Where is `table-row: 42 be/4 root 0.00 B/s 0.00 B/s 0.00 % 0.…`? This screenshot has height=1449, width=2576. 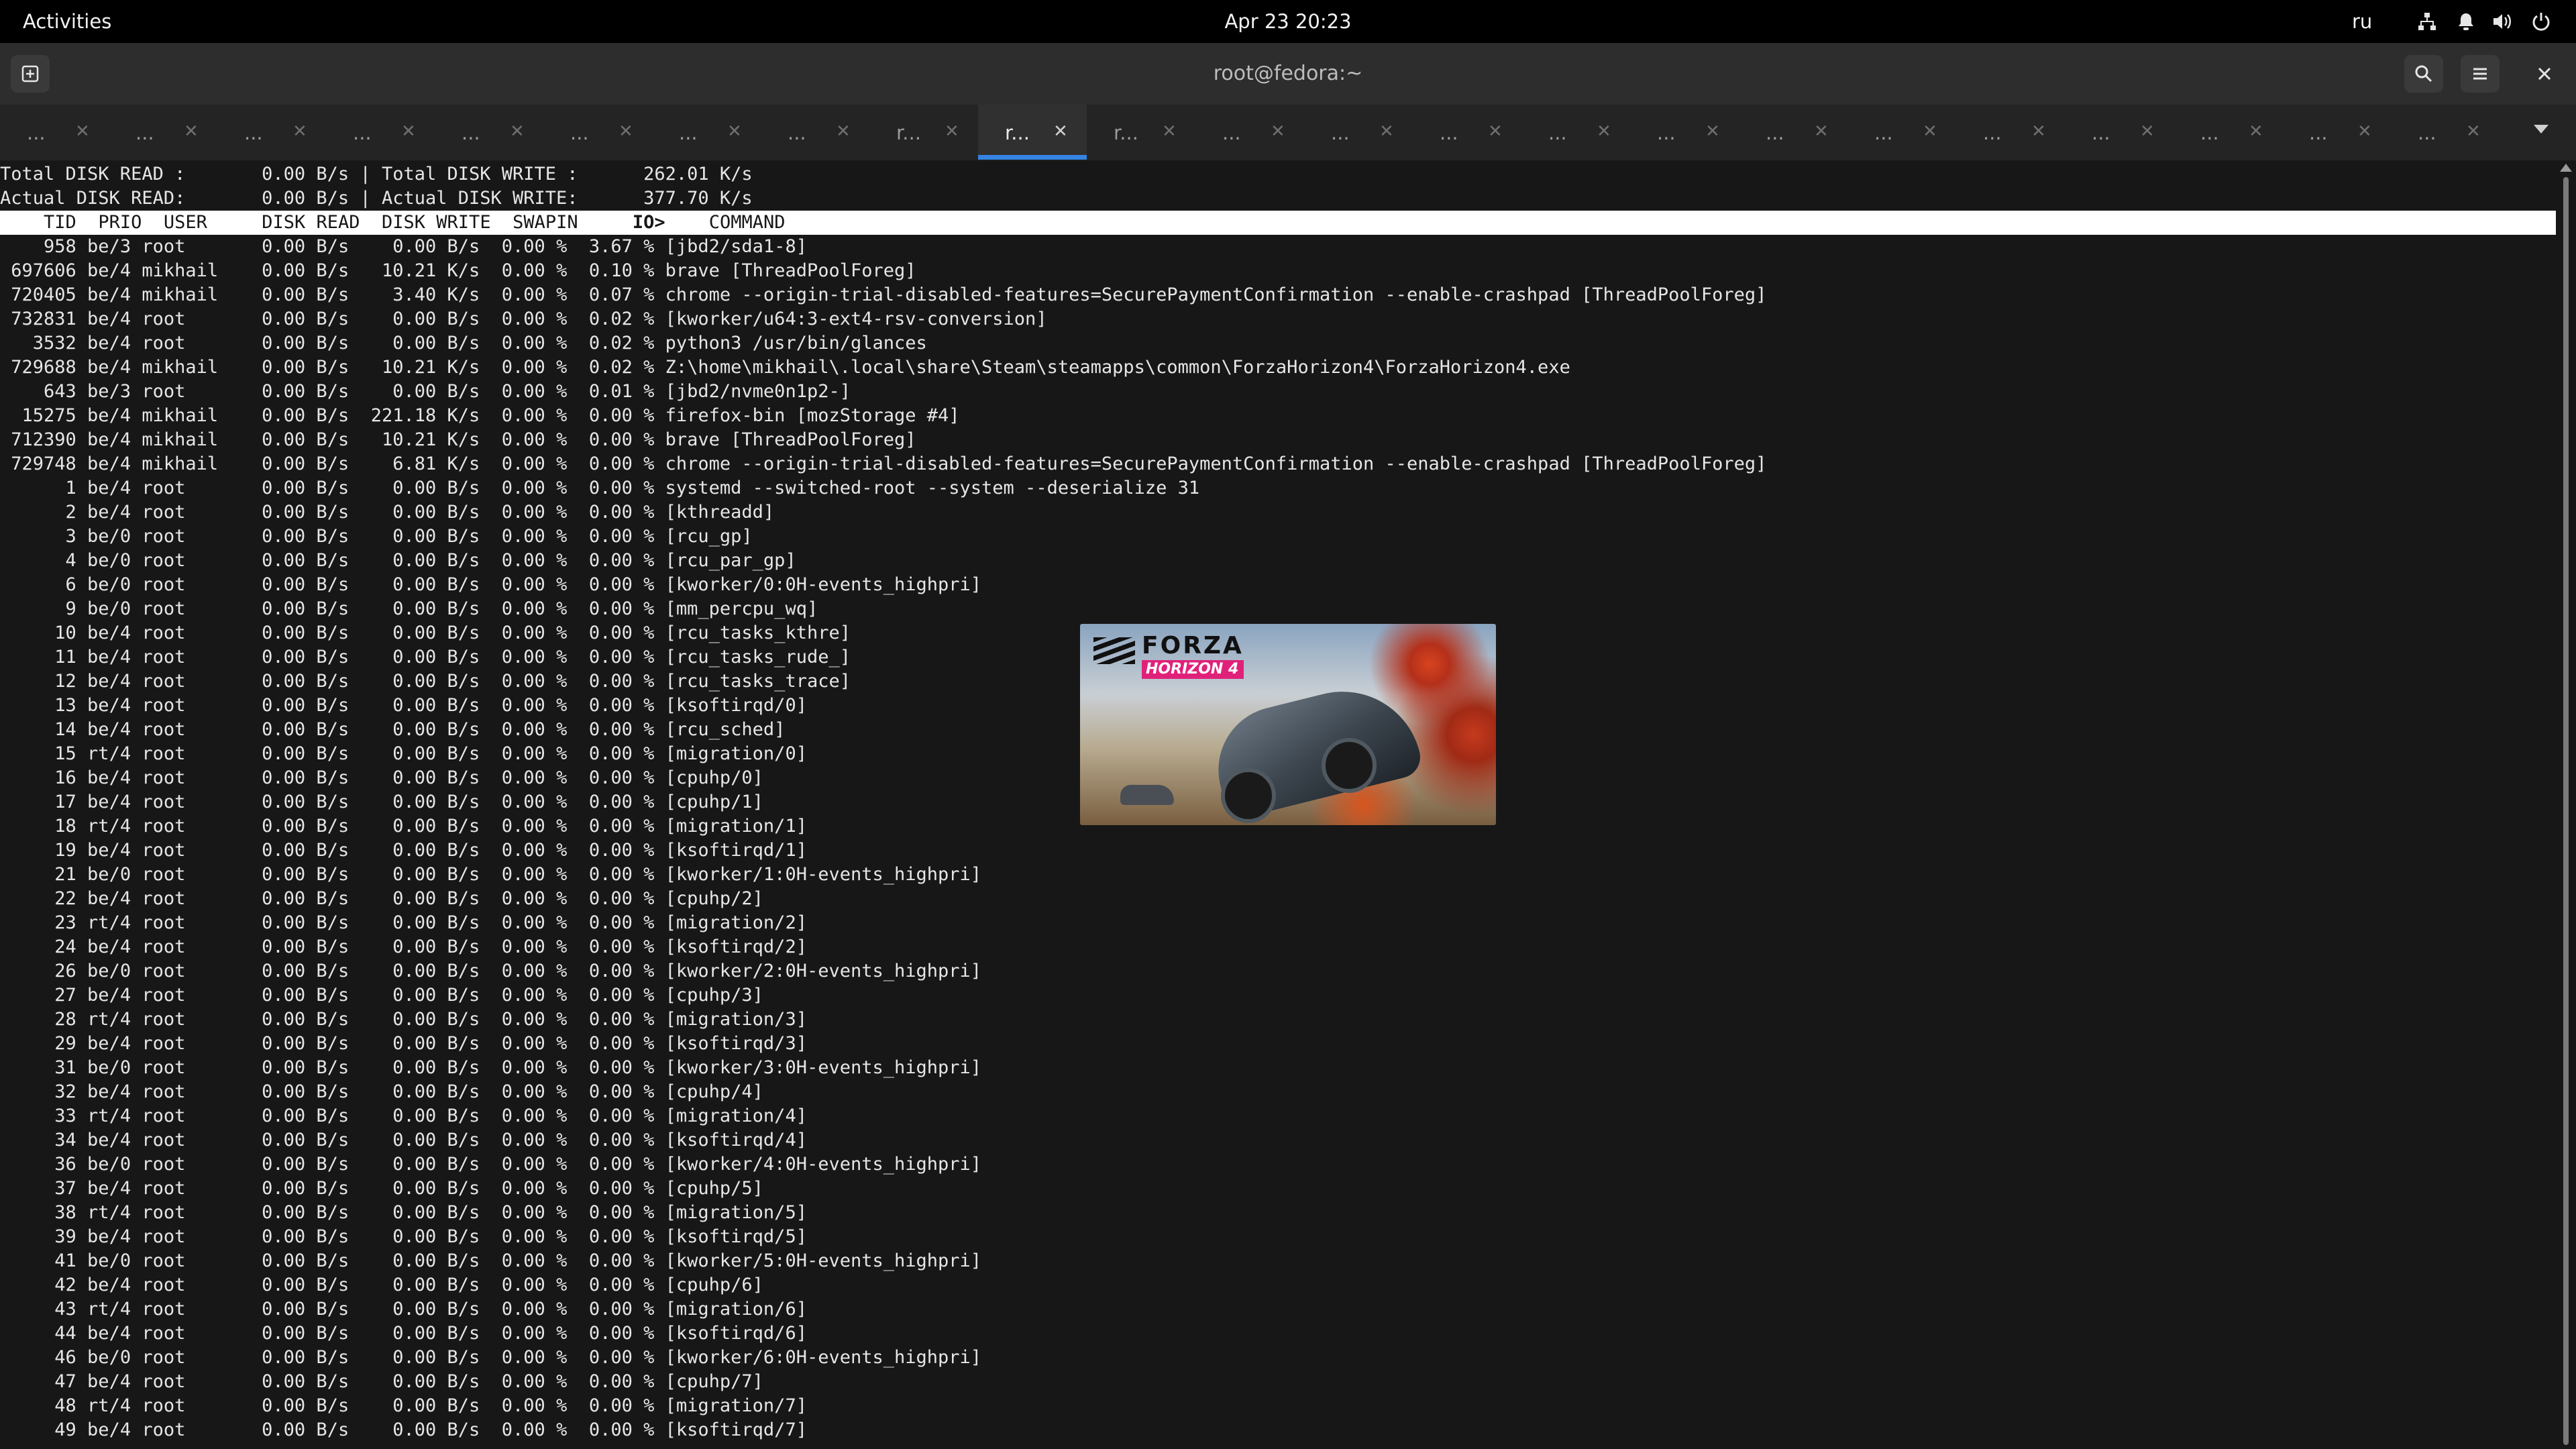
table-row: 42 be/4 root 0.00 B/s 0.00 B/s 0.00 % 0.… is located at coordinates (381, 1285).